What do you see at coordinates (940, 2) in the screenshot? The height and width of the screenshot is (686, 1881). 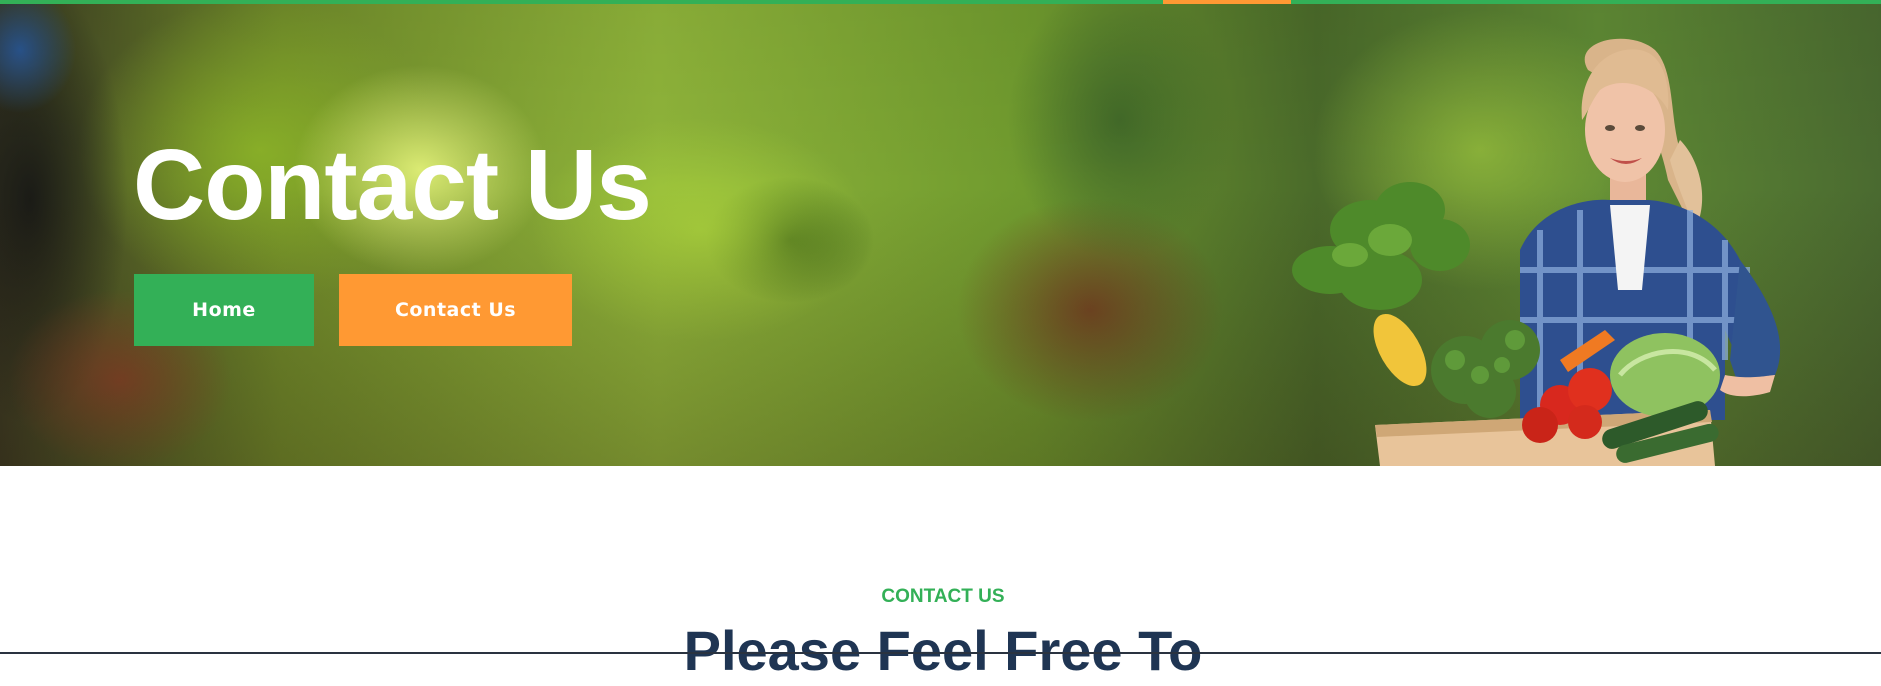 I see `top-accent-bar` at bounding box center [940, 2].